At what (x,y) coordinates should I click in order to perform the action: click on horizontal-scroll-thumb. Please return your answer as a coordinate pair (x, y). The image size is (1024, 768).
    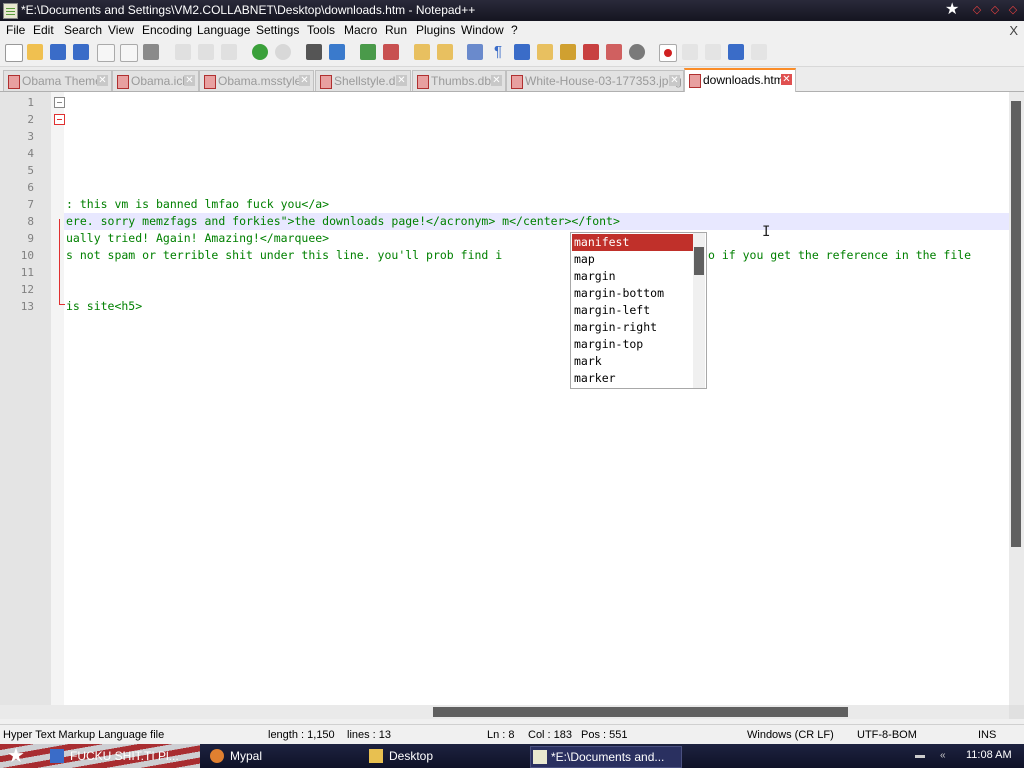
    Looking at the image, I should click on (640, 712).